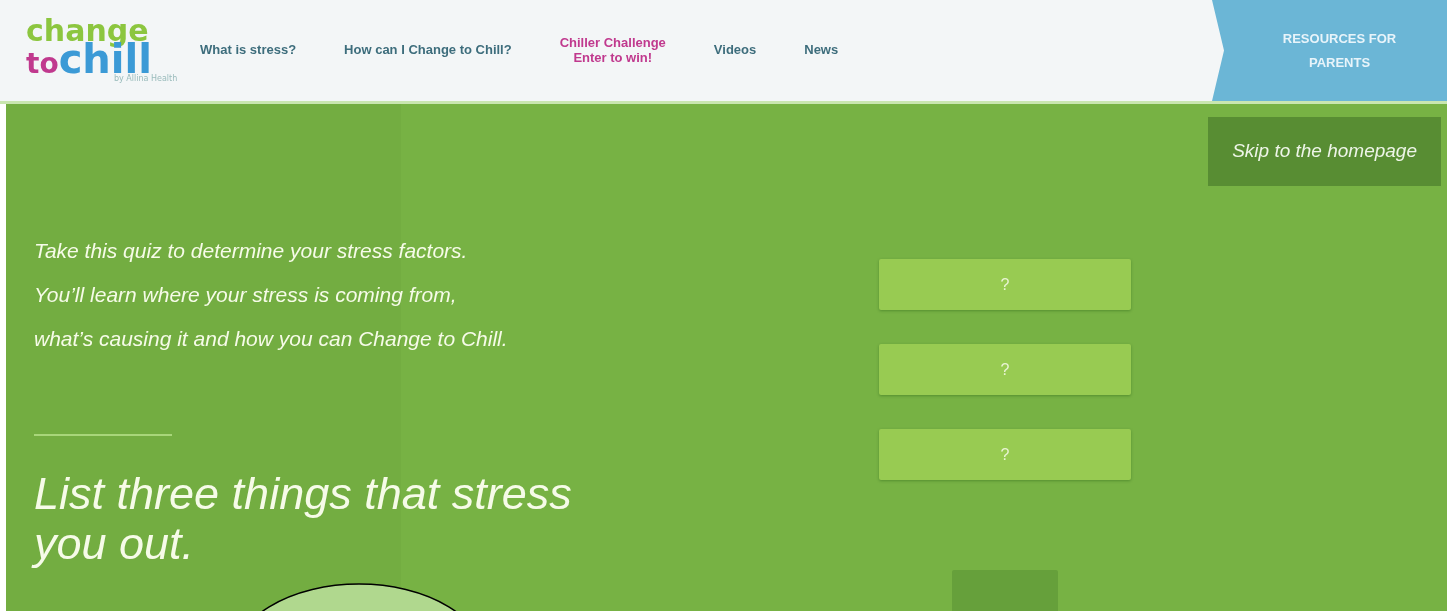 The image size is (1447, 611). What do you see at coordinates (428, 50) in the screenshot?
I see `nav-link: How can I Change to Chill?` at bounding box center [428, 50].